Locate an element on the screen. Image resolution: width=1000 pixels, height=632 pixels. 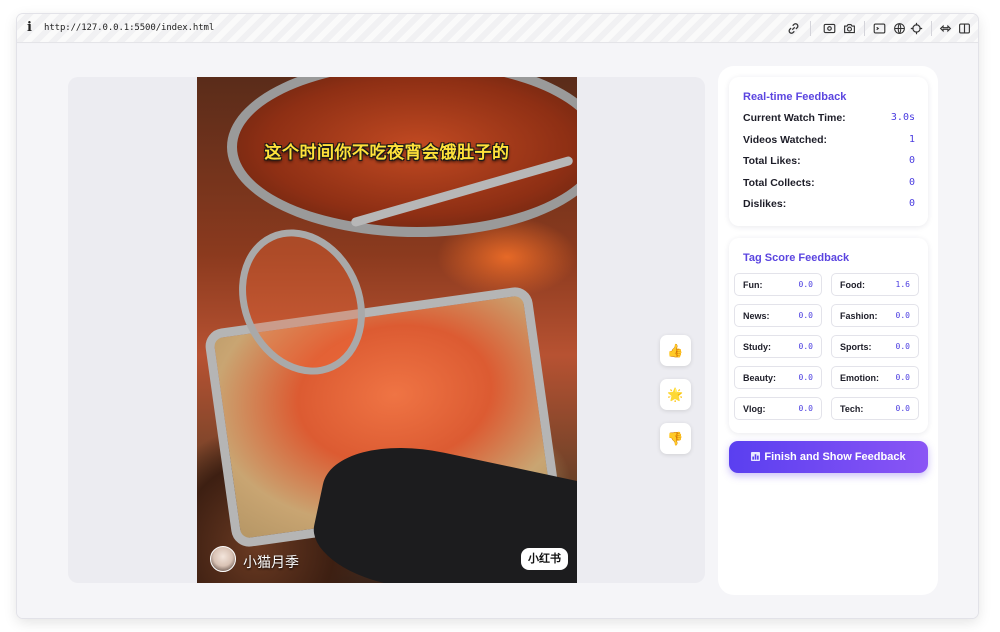
finish-feedback-button: Finish and Show Feedback is located at coordinates (828, 457).